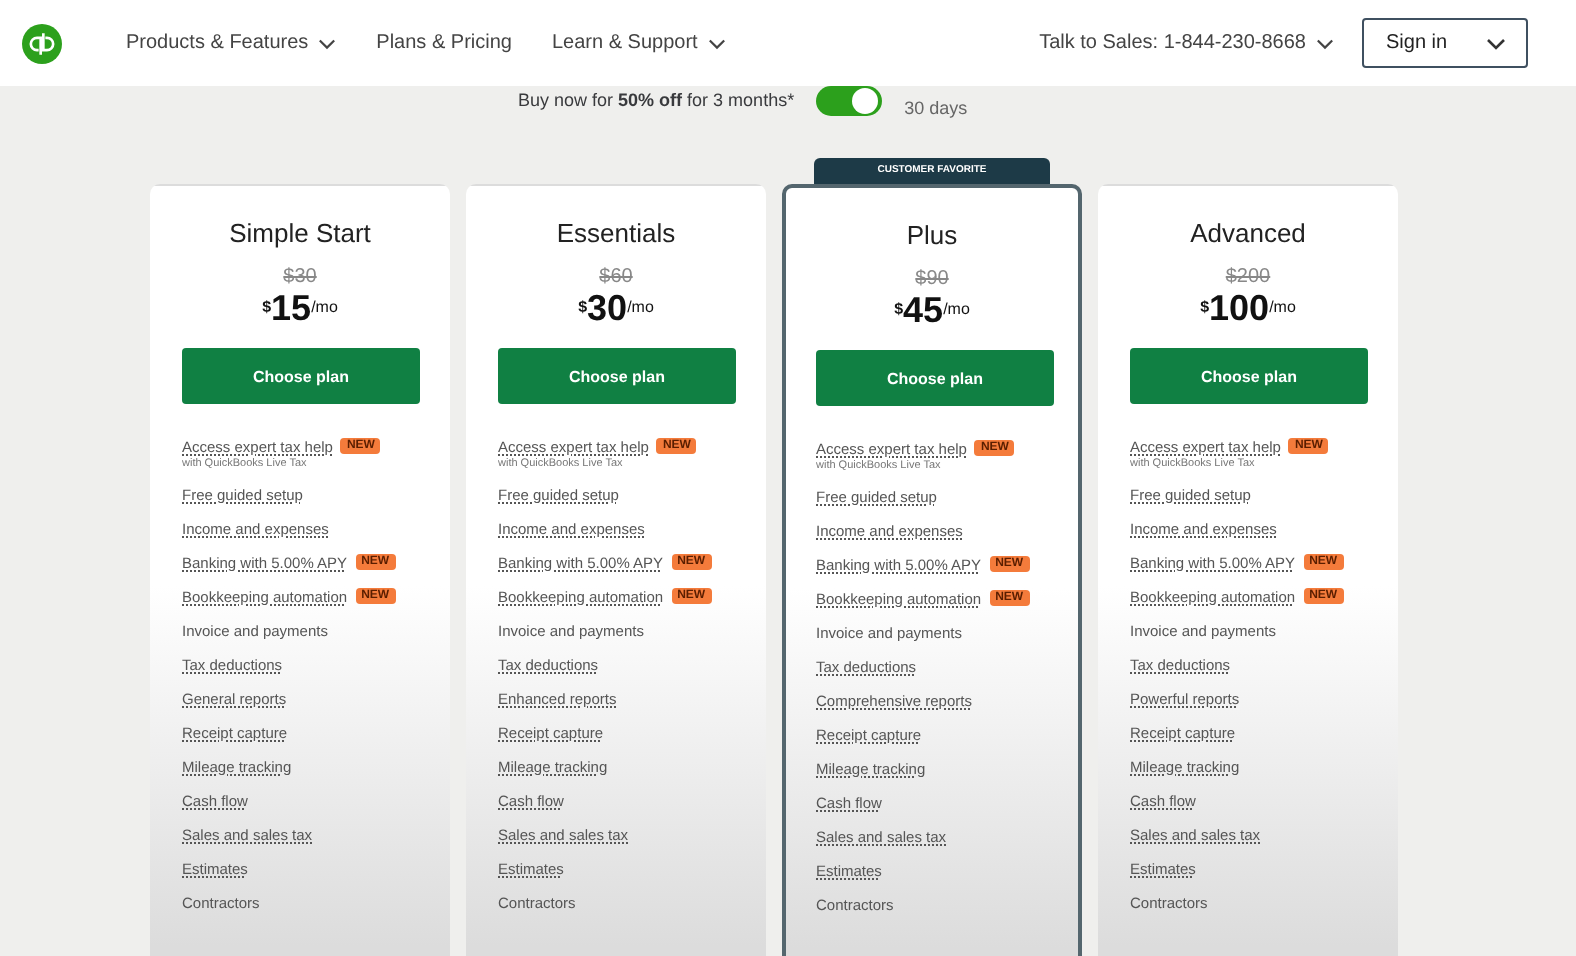 This screenshot has width=1576, height=956. What do you see at coordinates (300, 233) in the screenshot?
I see `plan-name: Simple Start` at bounding box center [300, 233].